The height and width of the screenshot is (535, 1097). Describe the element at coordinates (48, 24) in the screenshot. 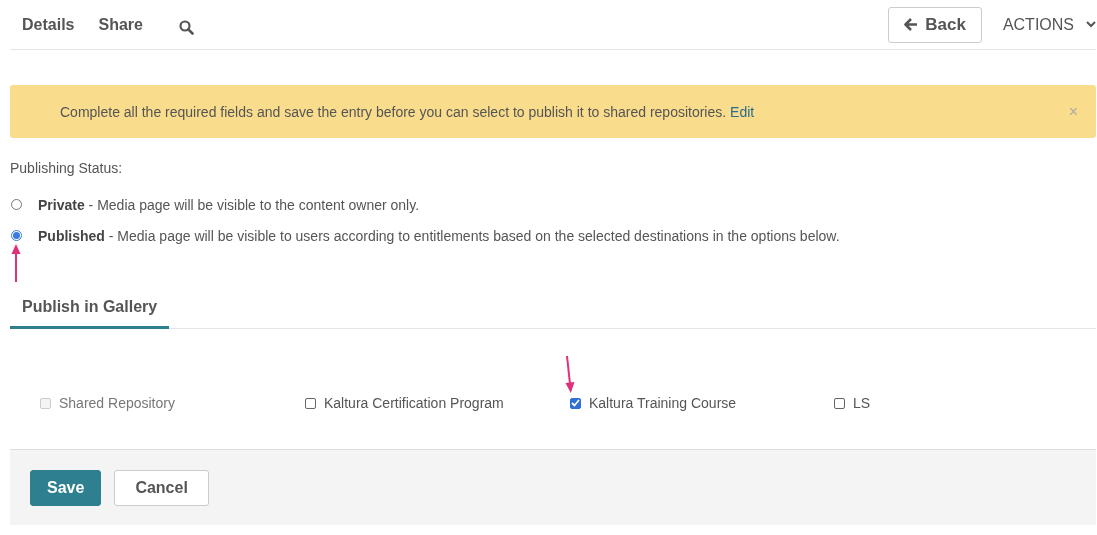

I see `nav-tab: Details` at that location.